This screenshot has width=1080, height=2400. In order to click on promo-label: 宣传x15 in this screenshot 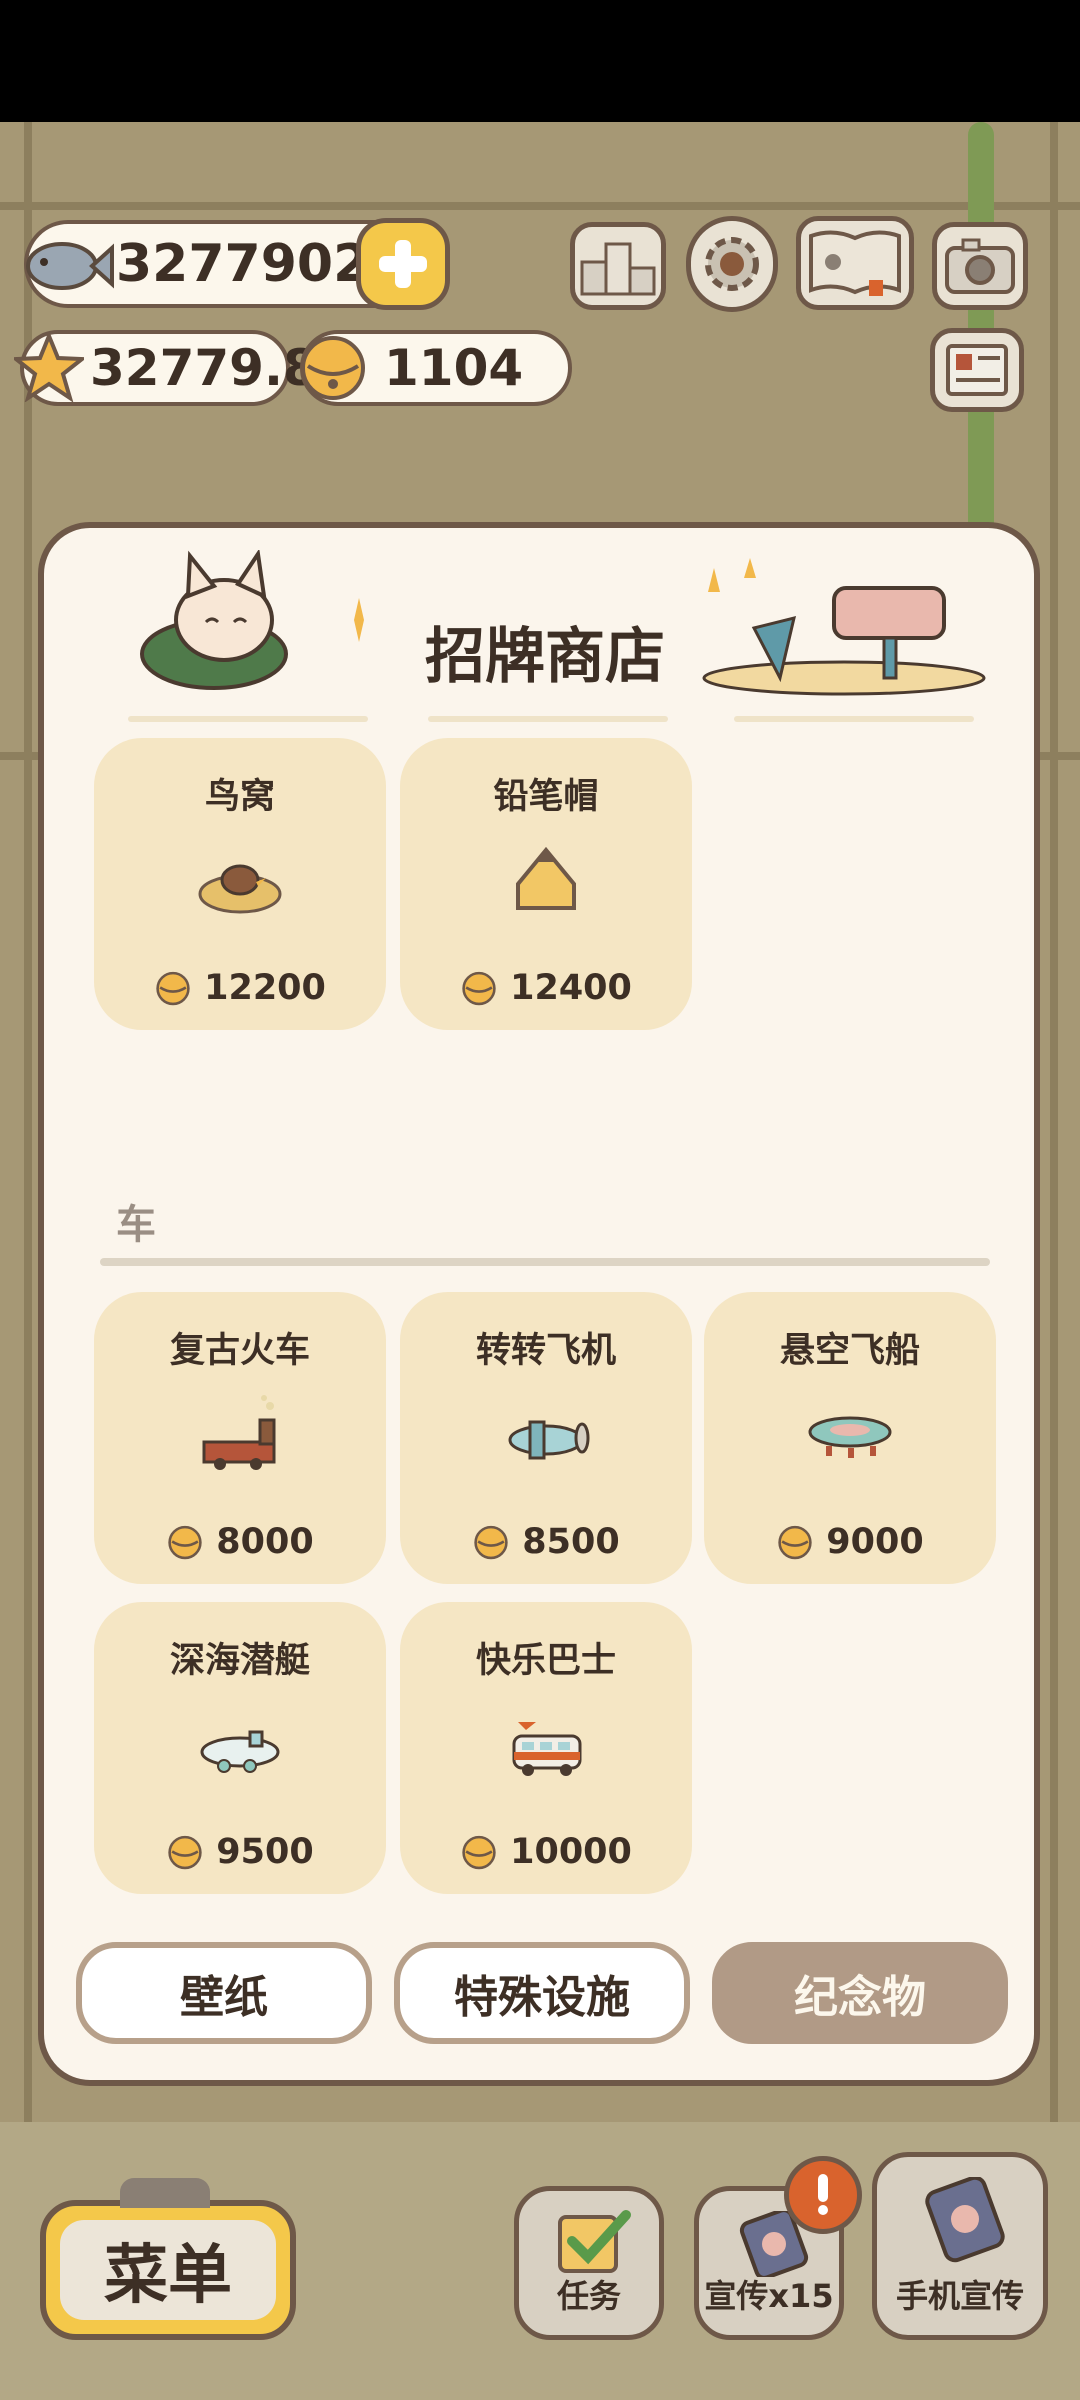, I will do `click(769, 2296)`.